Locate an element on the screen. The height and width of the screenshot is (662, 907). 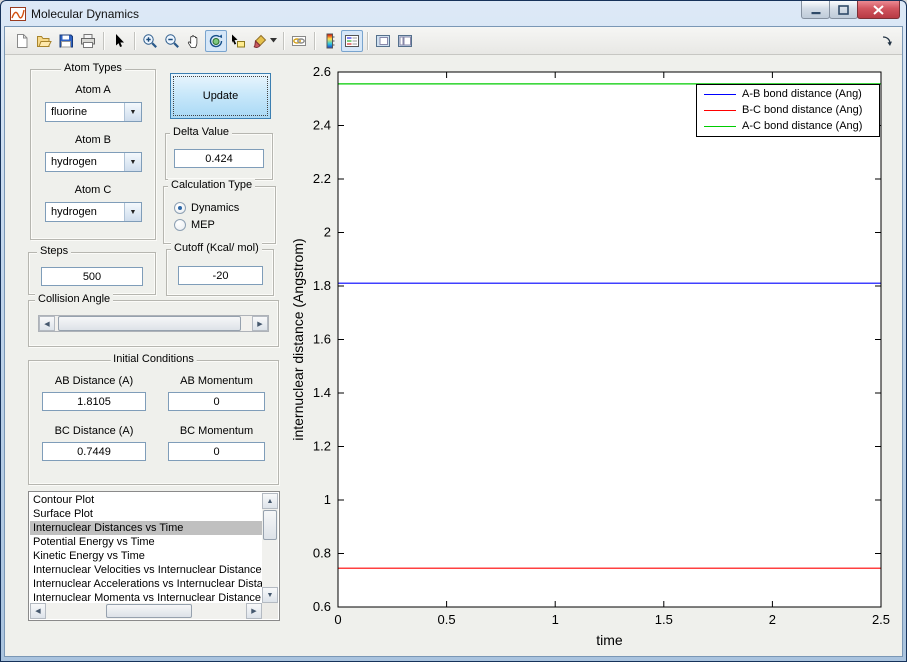
list-item: Kinetic Energy vs Time is located at coordinates (146, 556).